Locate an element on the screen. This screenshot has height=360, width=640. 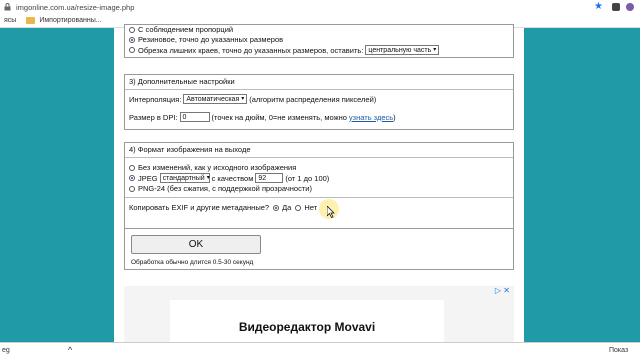
processing-note: Обработка обычно длится 0.5-30 секунд is located at coordinates (192, 262).